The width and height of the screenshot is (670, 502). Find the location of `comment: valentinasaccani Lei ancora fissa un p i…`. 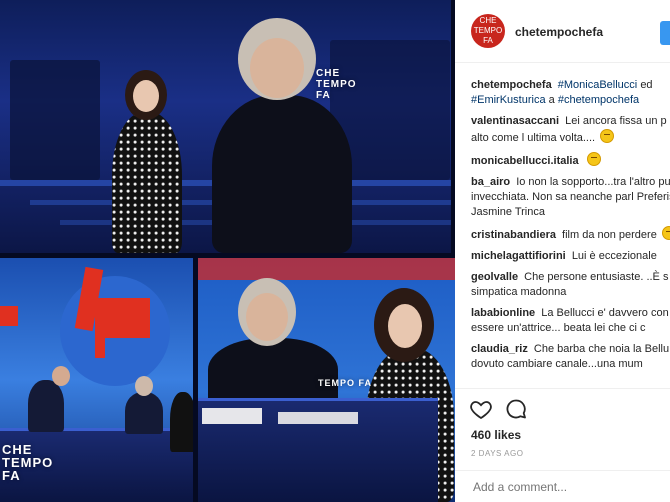

comment: valentinasaccani Lei ancora fissa un p i… is located at coordinates (570, 130).